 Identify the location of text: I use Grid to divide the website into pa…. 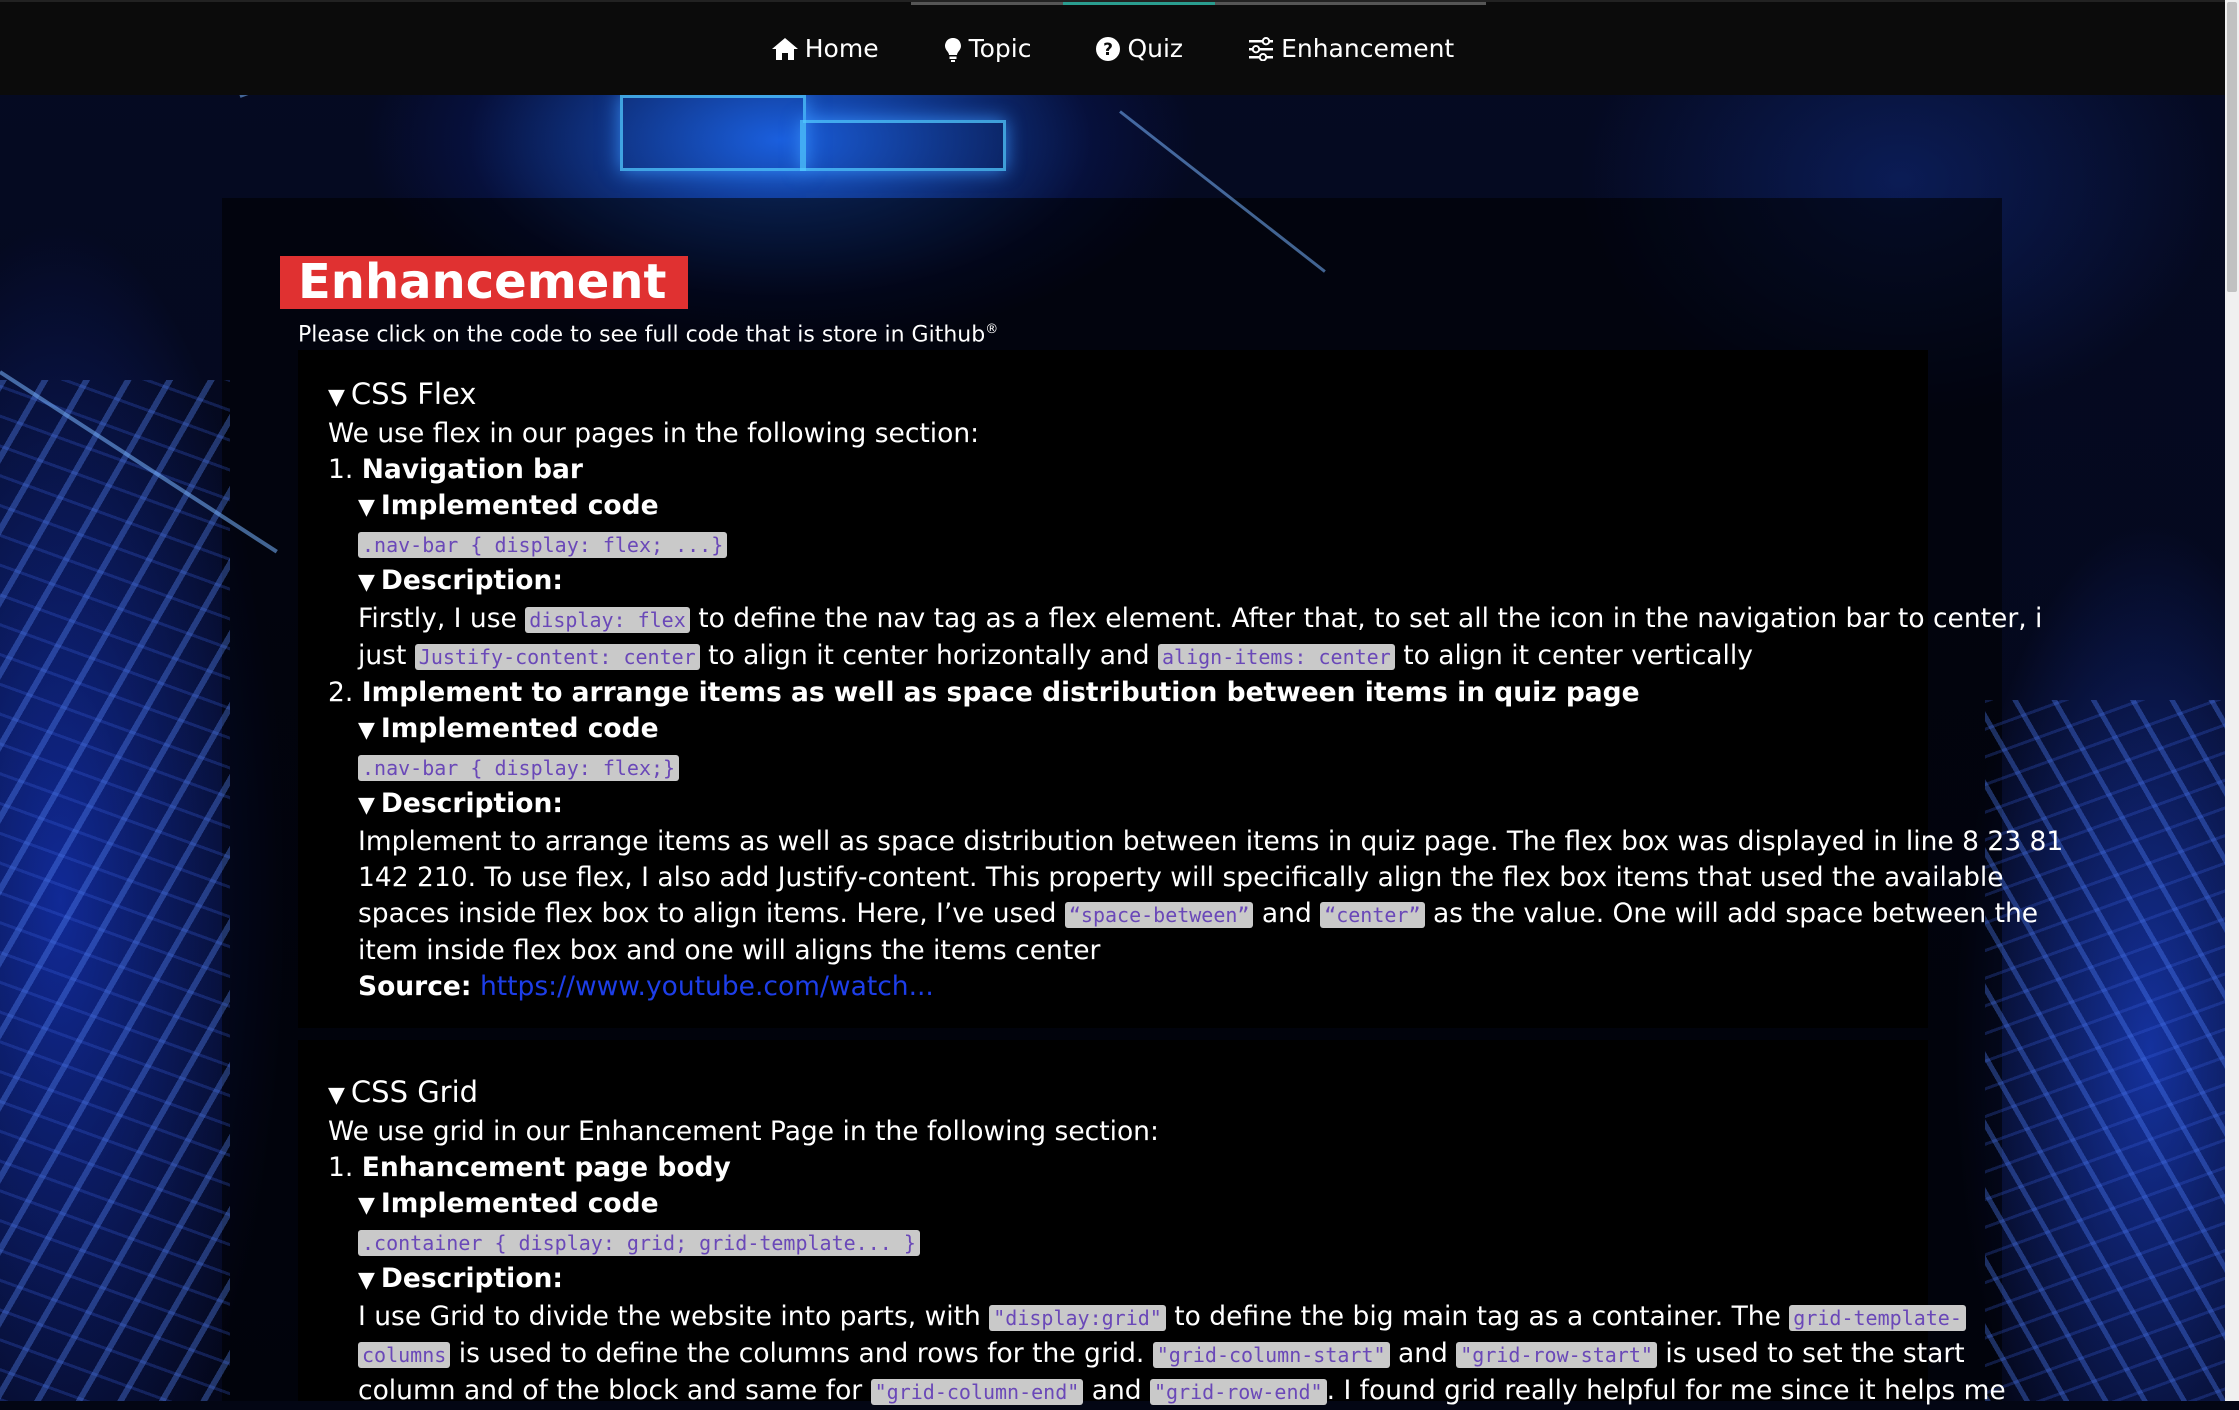
(674, 1316).